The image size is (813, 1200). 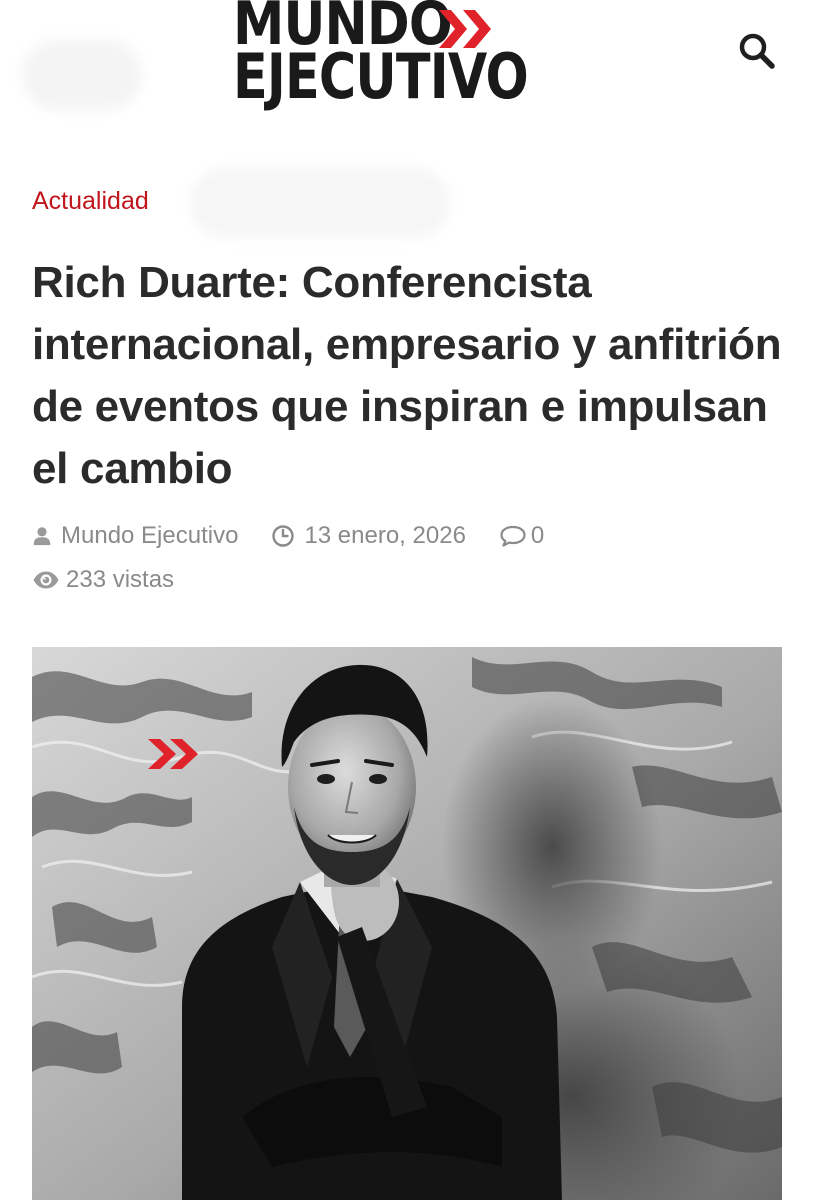 I want to click on search-icon, so click(x=757, y=51).